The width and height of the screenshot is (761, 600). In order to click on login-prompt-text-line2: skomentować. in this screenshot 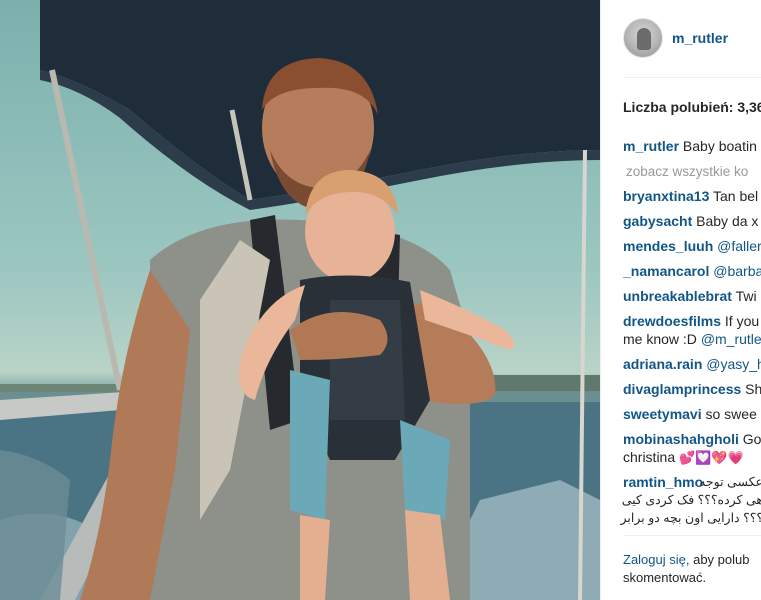, I will do `click(665, 577)`.